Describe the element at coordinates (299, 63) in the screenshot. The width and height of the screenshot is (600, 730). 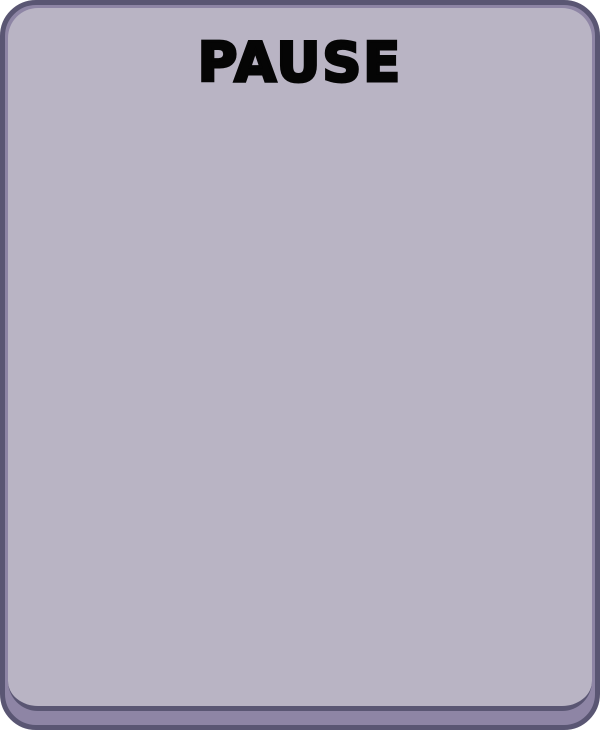
I see `pause-title: PAUSE` at that location.